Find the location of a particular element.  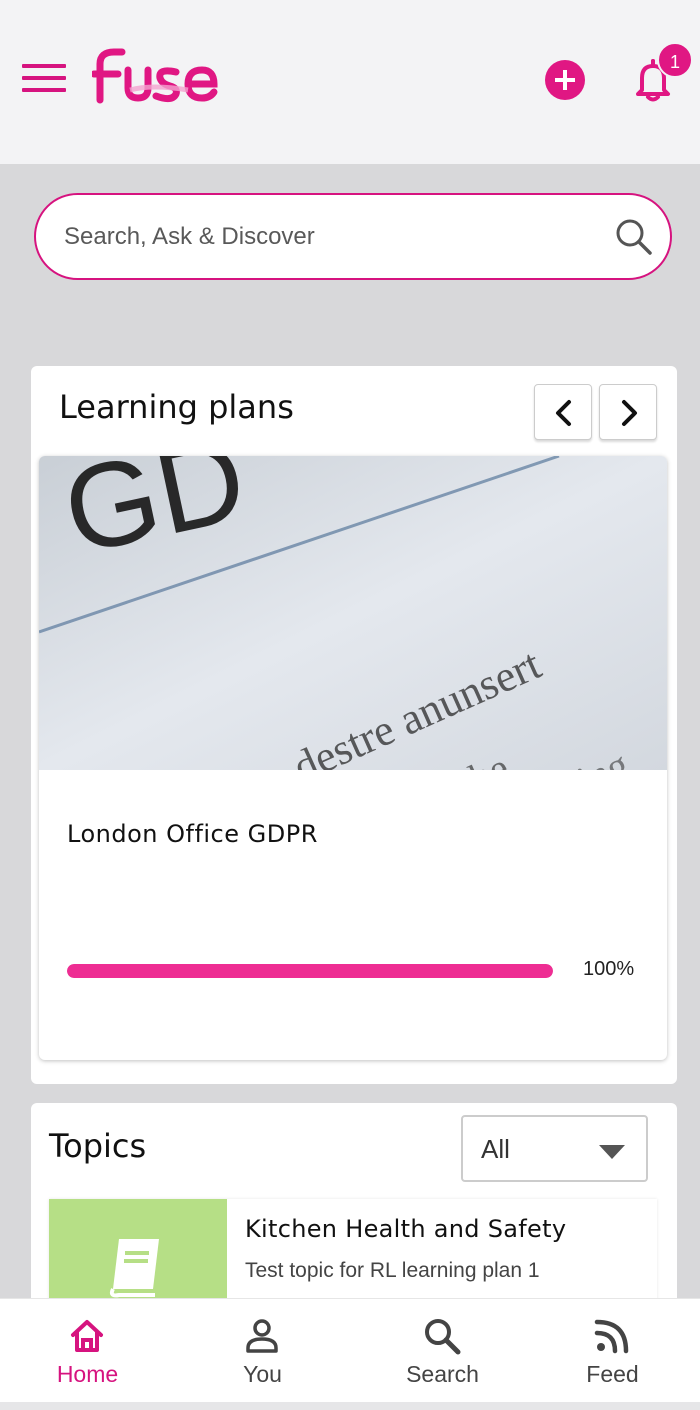

nav-tab-search: Search is located at coordinates (442, 1351).